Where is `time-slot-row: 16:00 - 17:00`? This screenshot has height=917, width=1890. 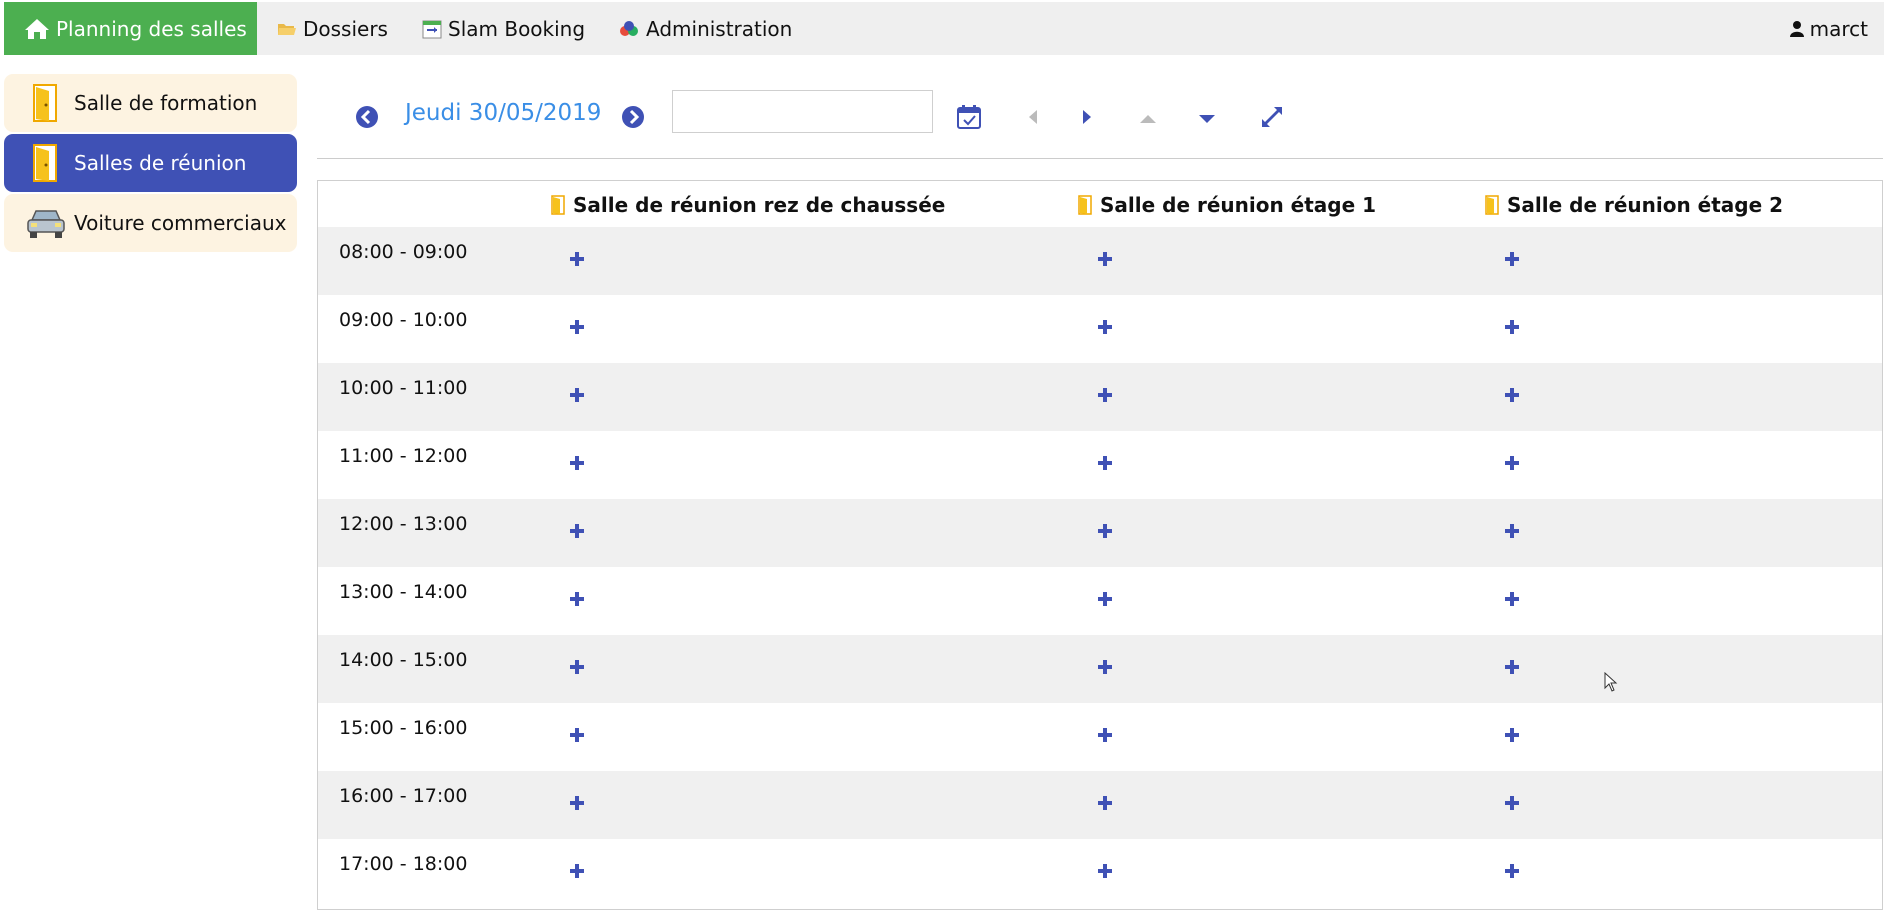
time-slot-row: 16:00 - 17:00 is located at coordinates (1100, 805).